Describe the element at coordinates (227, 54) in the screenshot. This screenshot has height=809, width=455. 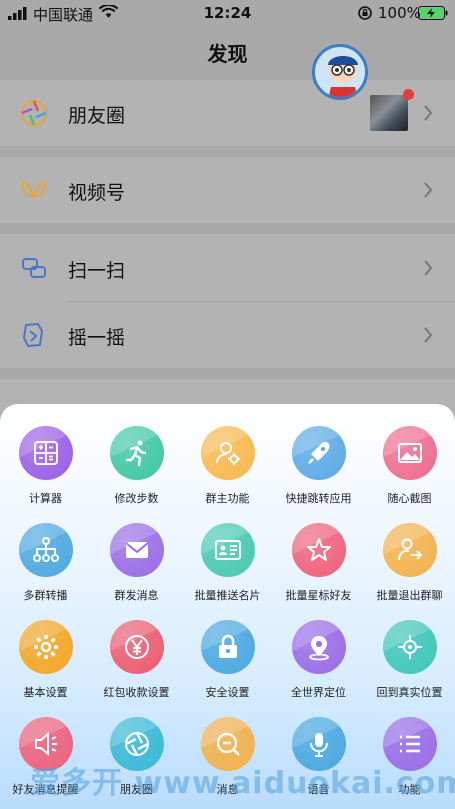
I see `page-title: 发现` at that location.